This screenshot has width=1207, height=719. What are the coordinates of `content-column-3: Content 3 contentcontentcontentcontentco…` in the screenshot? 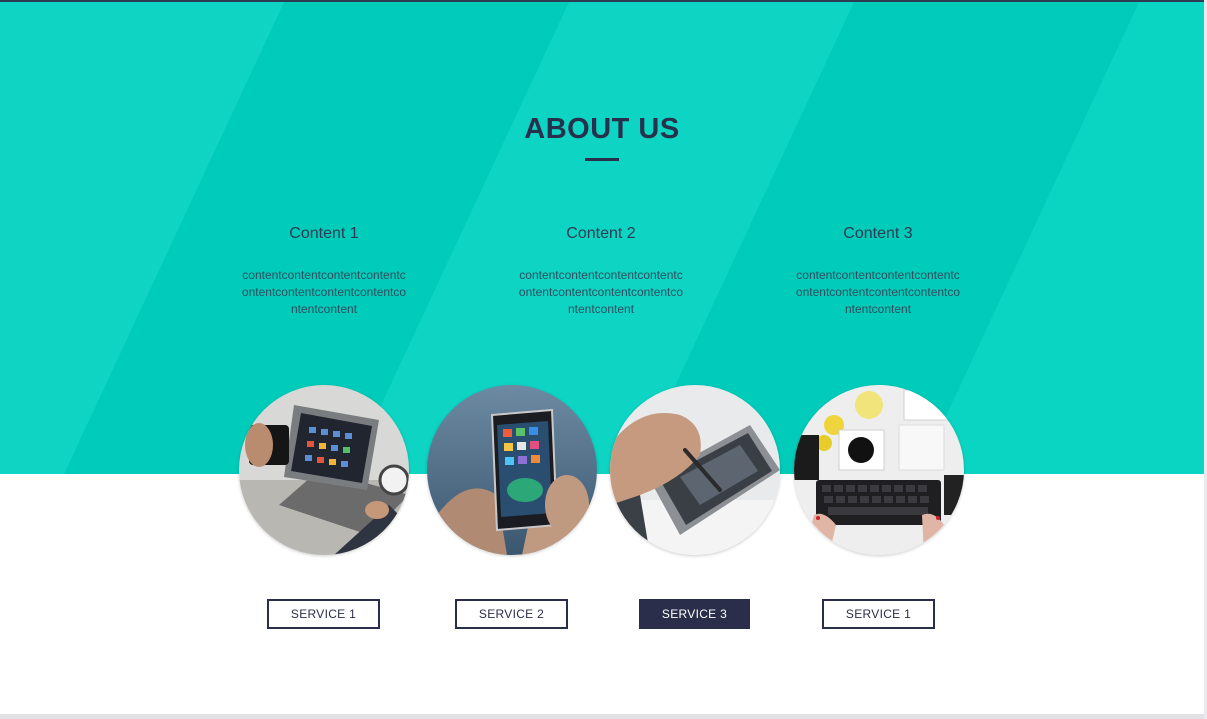 It's located at (878, 270).